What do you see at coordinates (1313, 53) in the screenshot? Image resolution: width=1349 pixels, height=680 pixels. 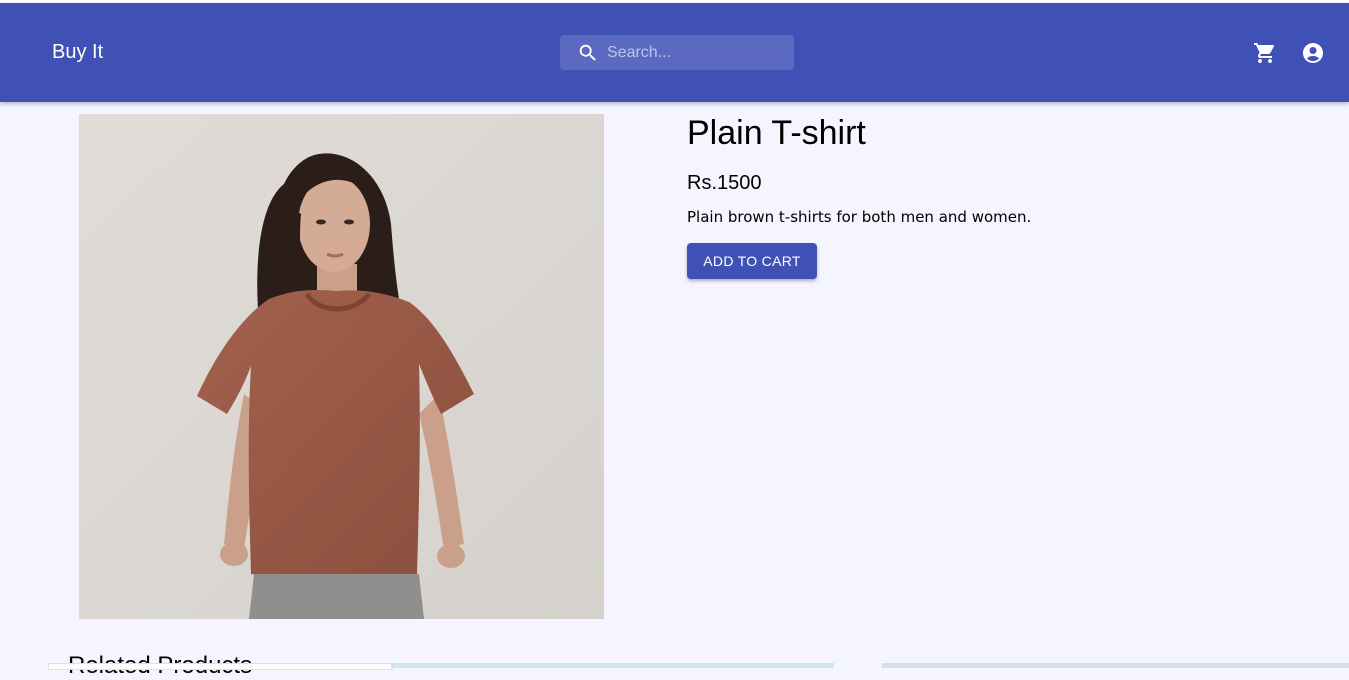 I see `account-circle-icon` at bounding box center [1313, 53].